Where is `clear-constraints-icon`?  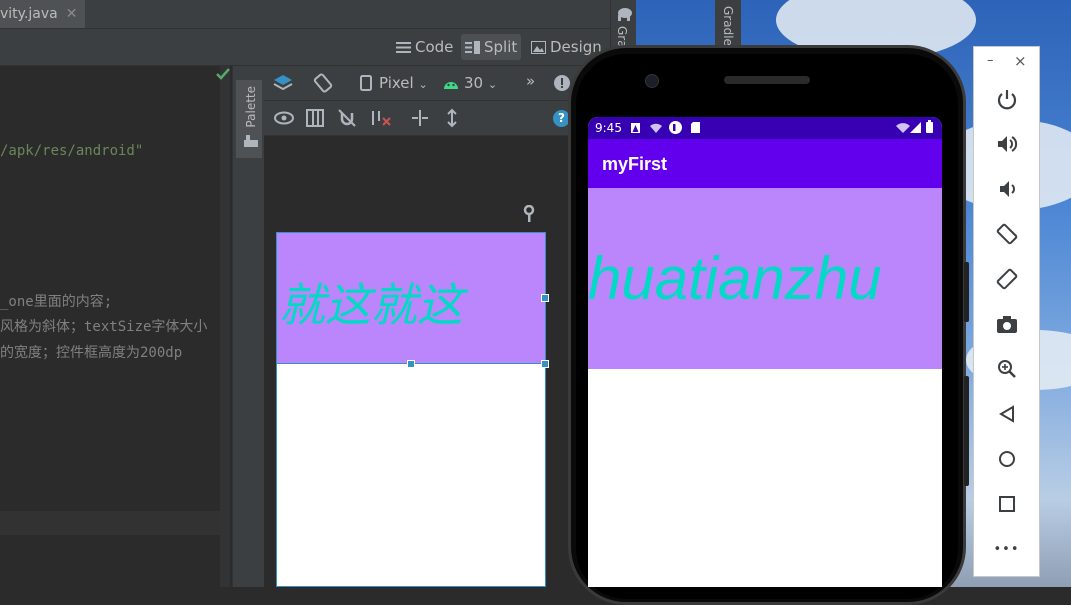
clear-constraints-icon is located at coordinates (381, 118).